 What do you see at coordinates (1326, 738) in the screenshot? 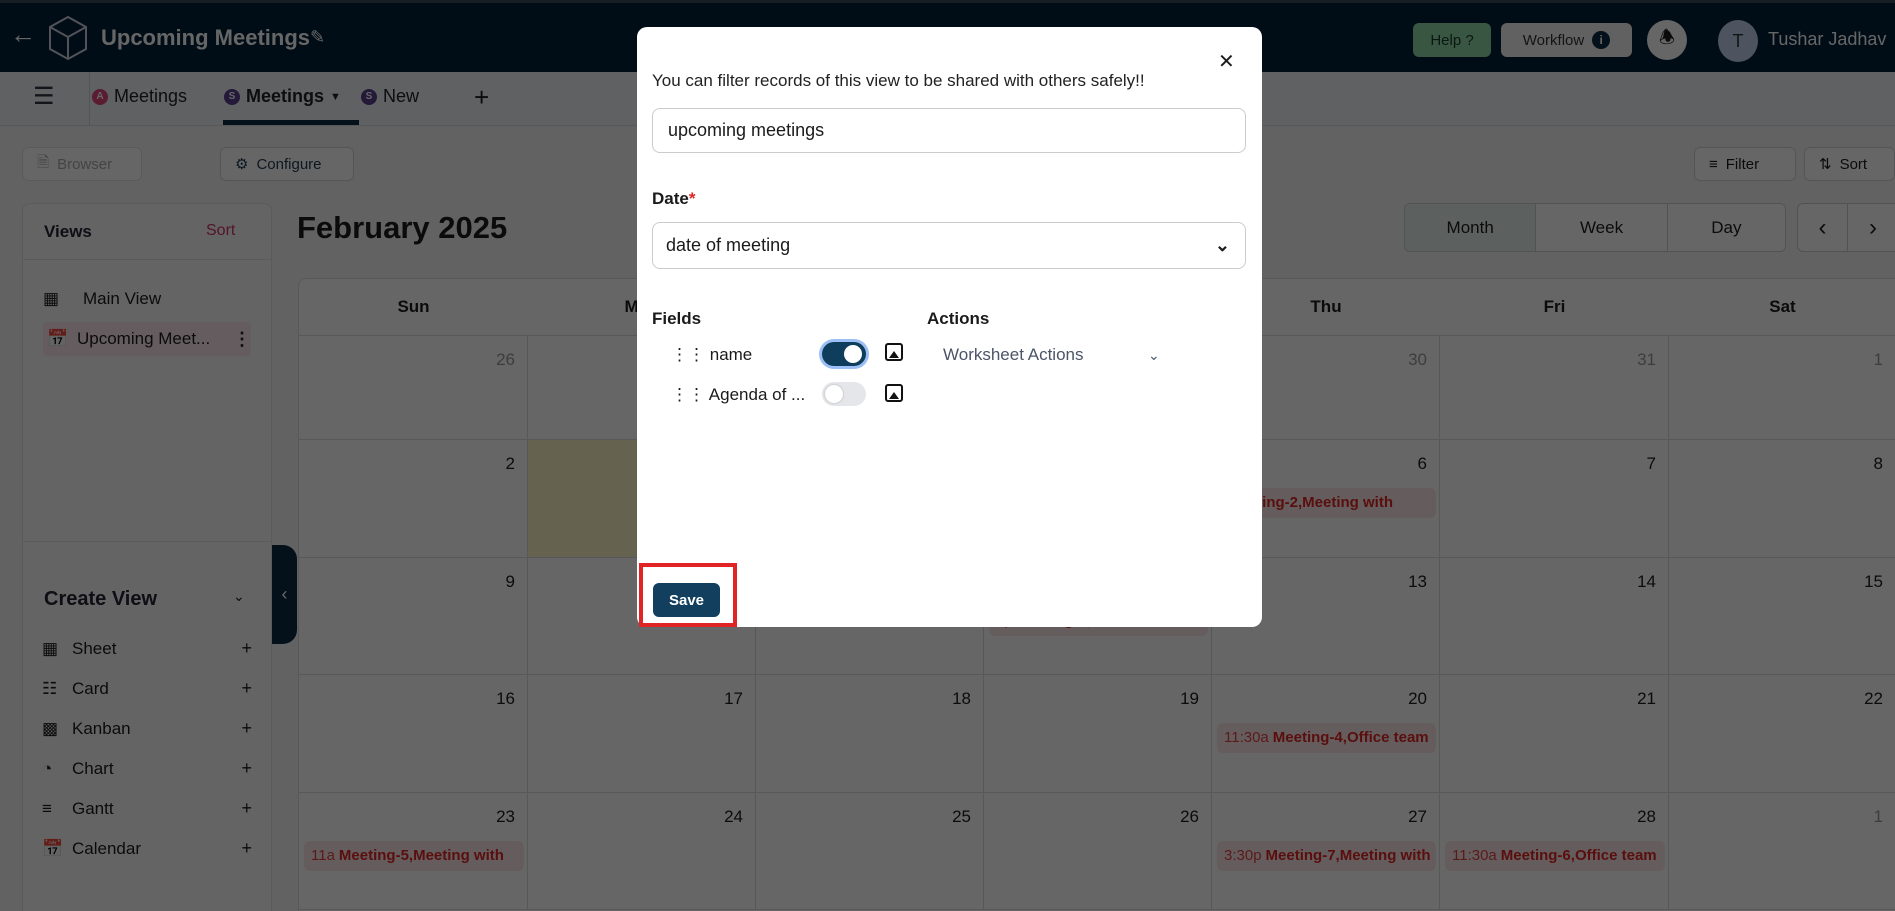
I see `calendar-event: 11:30a Meeting-4,Office team` at bounding box center [1326, 738].